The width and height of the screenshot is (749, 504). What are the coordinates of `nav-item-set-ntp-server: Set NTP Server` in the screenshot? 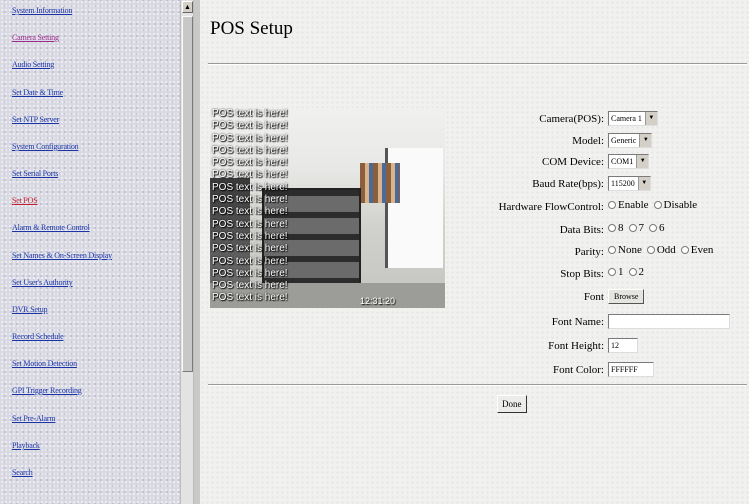 It's located at (35, 119).